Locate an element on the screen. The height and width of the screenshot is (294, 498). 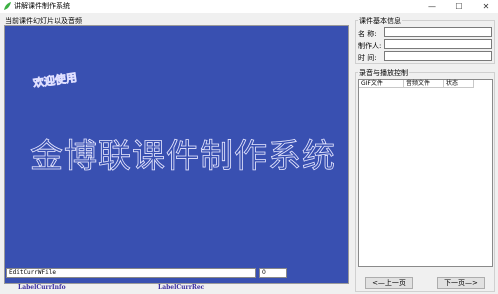
window-title: 讲解课件制作系统 is located at coordinates (42, 6).